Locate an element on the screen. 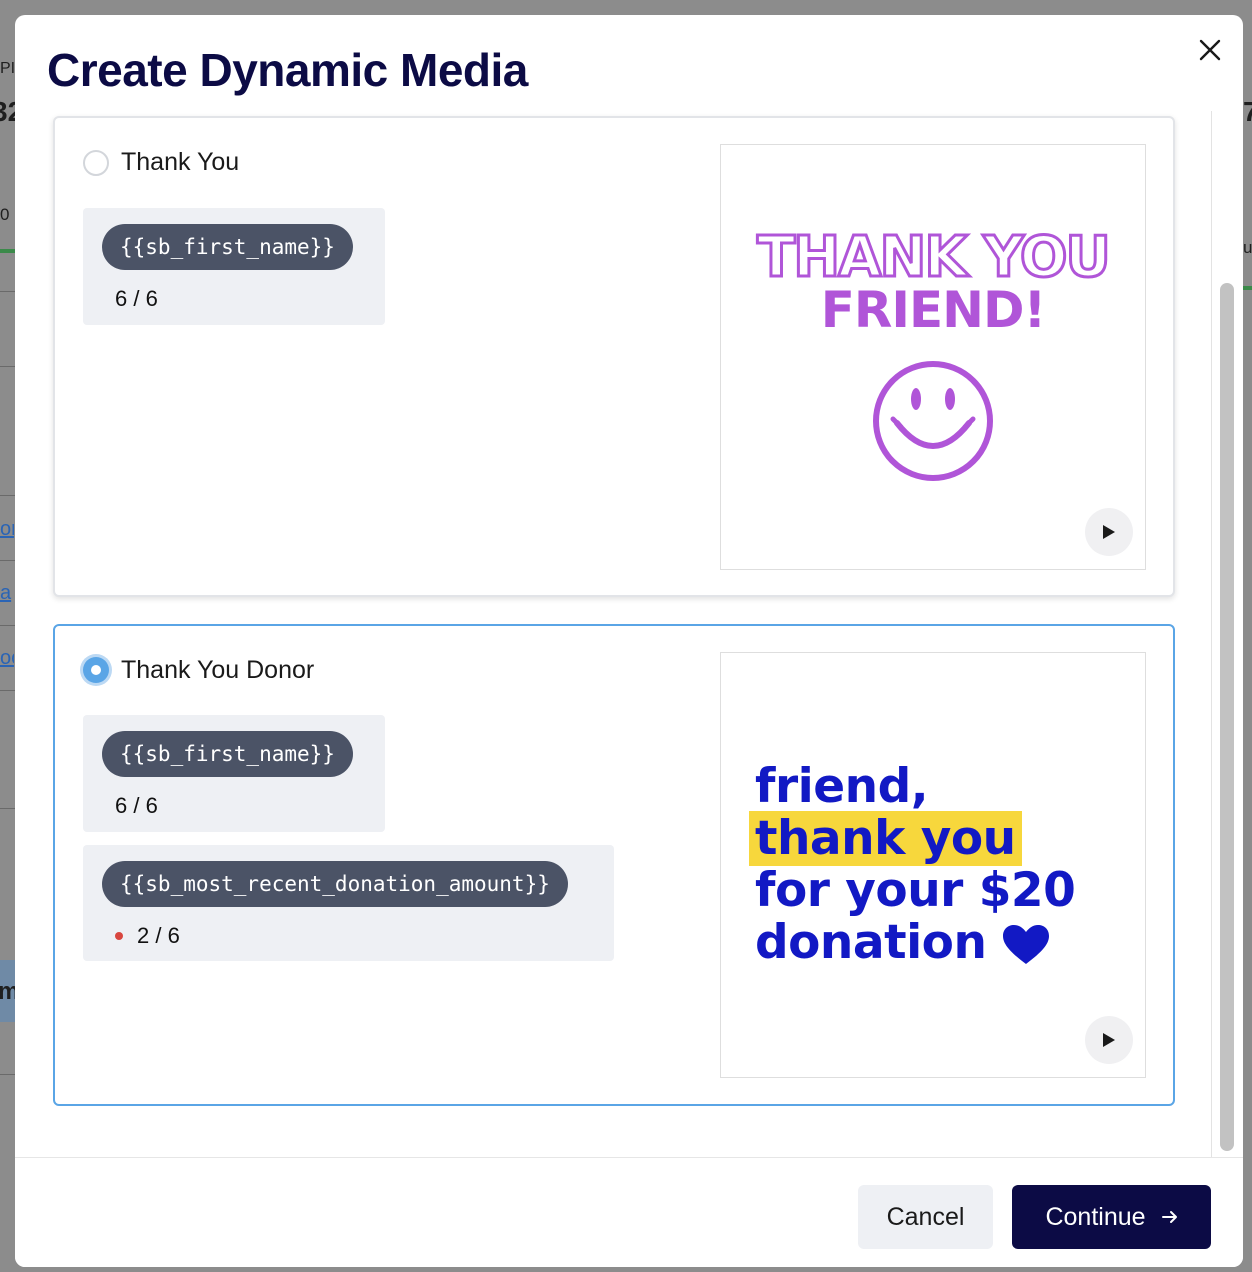 The width and height of the screenshot is (1252, 1272). preview-line-3: for your $20 is located at coordinates (915, 890).